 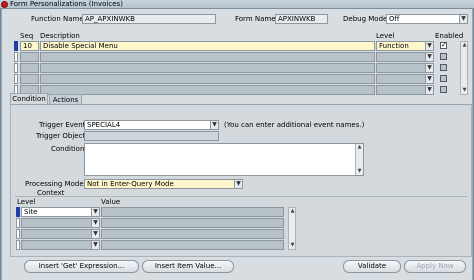 What do you see at coordinates (464, 68) in the screenshot?
I see `rules-scrollbar: ▲ ▼` at bounding box center [464, 68].